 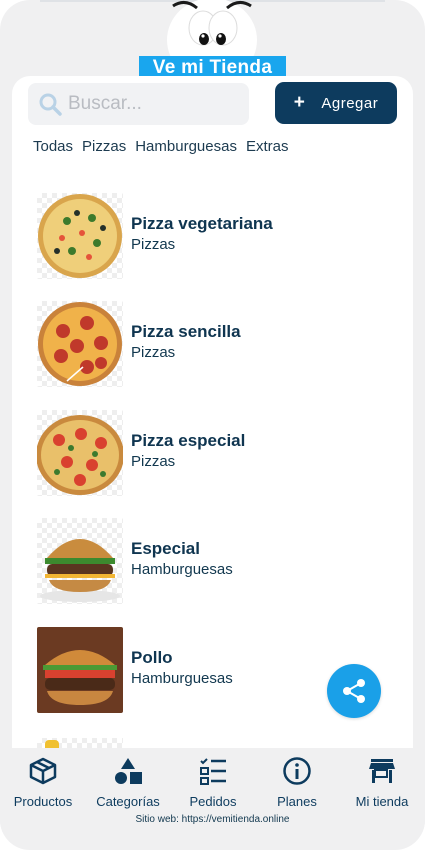 I want to click on share-icon, so click(x=354, y=691).